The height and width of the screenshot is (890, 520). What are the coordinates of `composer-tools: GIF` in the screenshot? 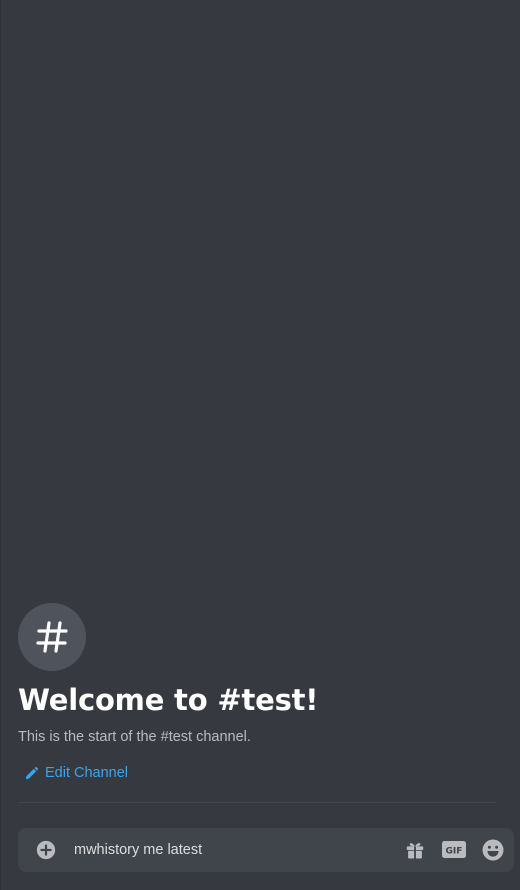 It's located at (454, 850).